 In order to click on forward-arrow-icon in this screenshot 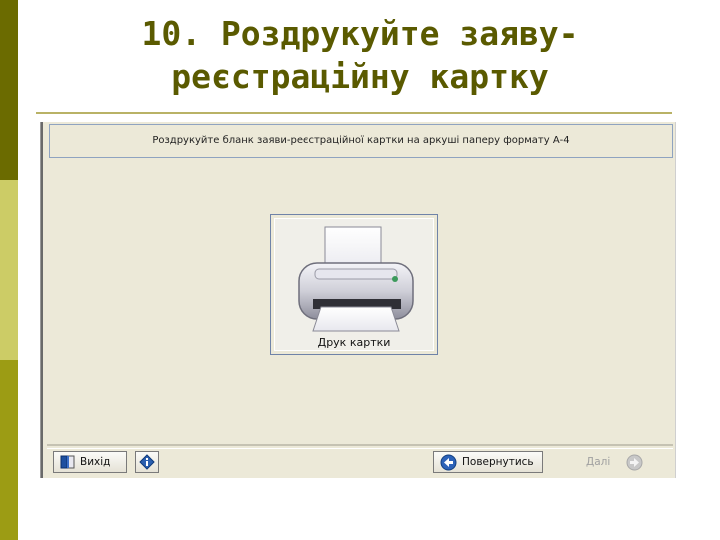, I will do `click(634, 462)`.